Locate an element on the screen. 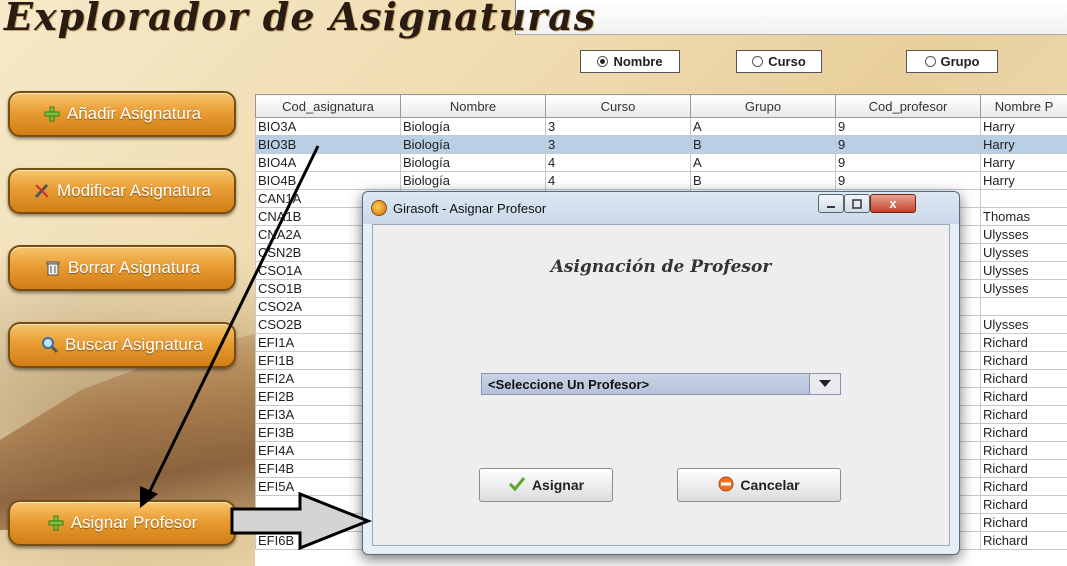 The width and height of the screenshot is (1067, 566). maximize-icon is located at coordinates (857, 203).